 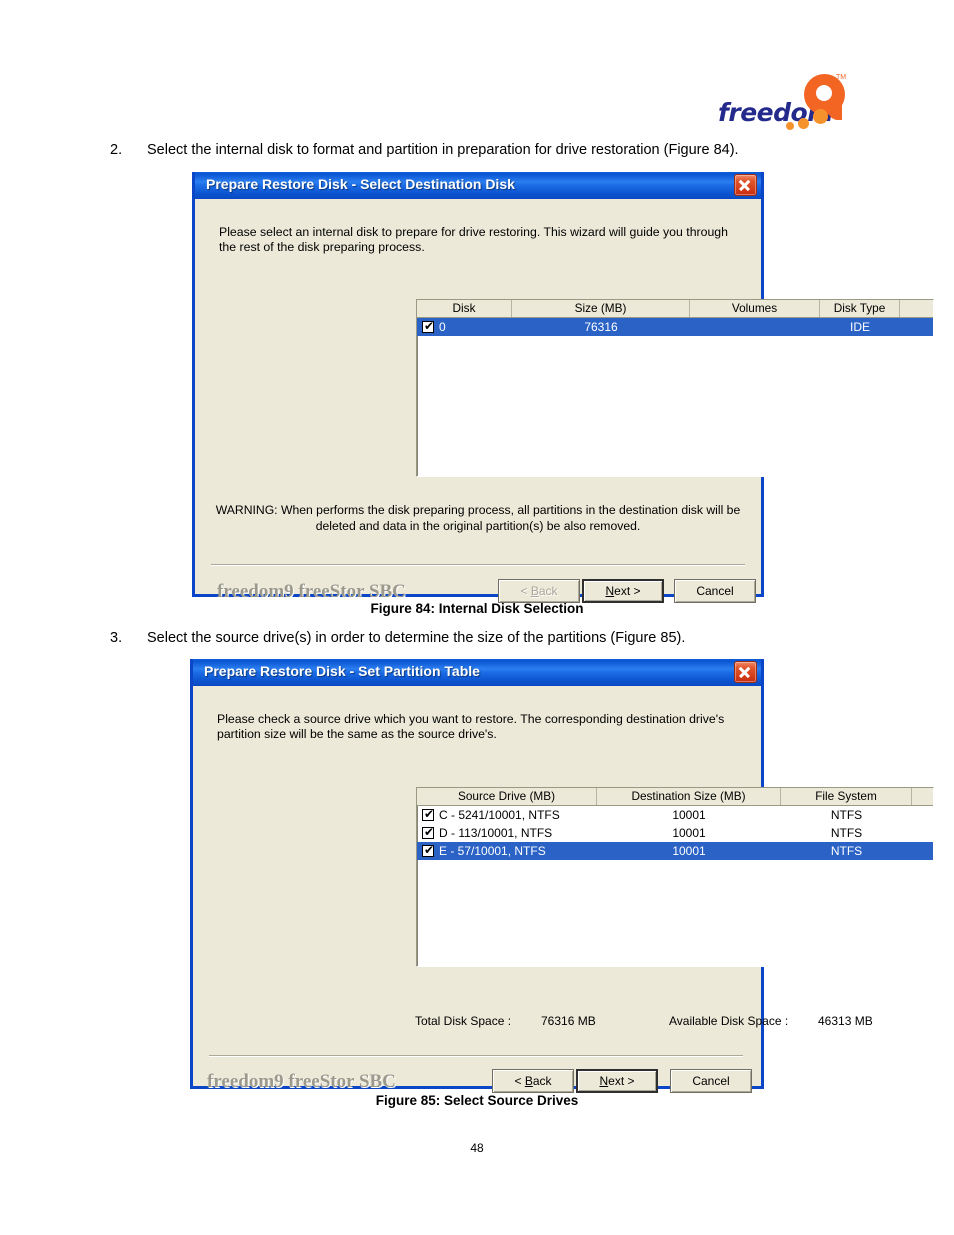 What do you see at coordinates (729, 1021) in the screenshot?
I see `available-disk-space-label: Available Disk Space :` at bounding box center [729, 1021].